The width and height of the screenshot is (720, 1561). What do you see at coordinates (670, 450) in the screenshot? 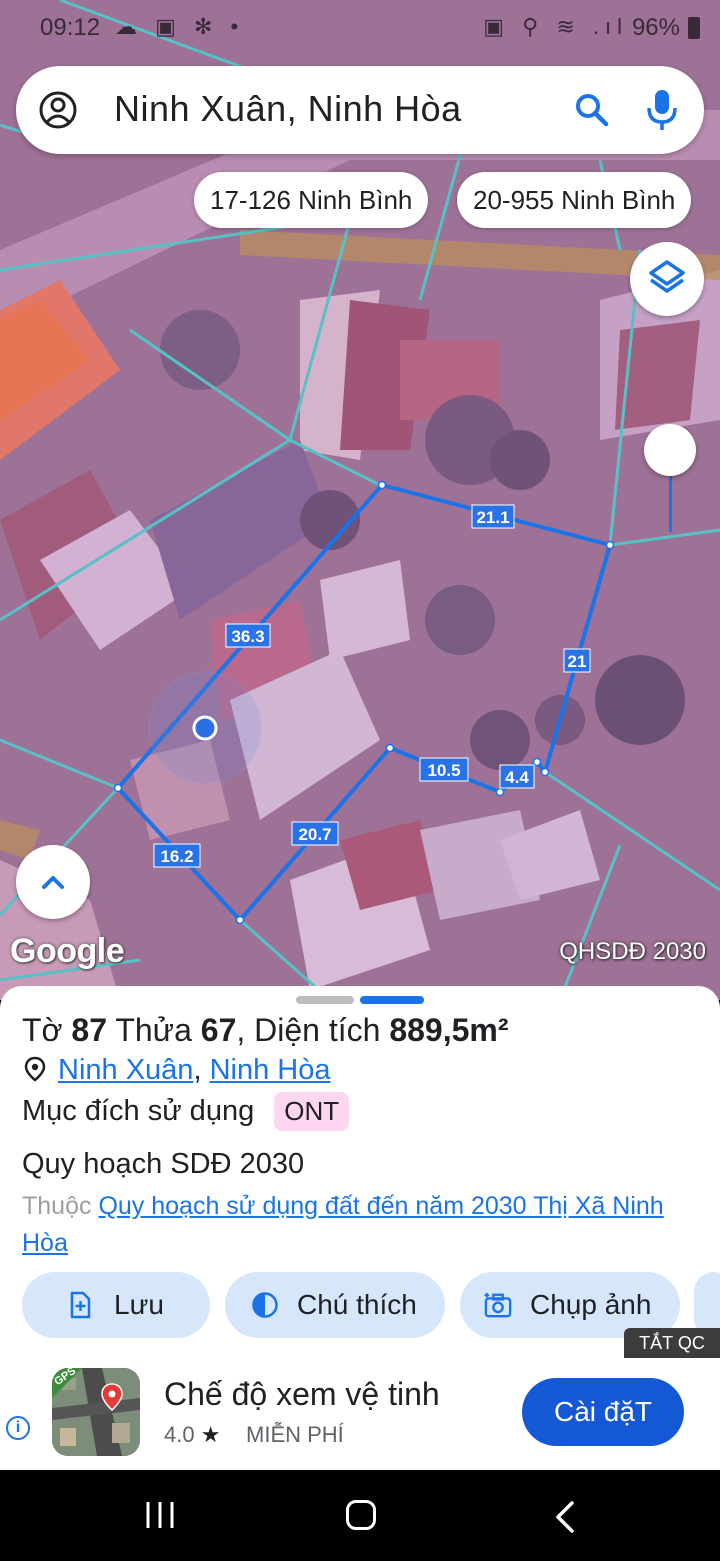
I see `opacity-slider-handle` at bounding box center [670, 450].